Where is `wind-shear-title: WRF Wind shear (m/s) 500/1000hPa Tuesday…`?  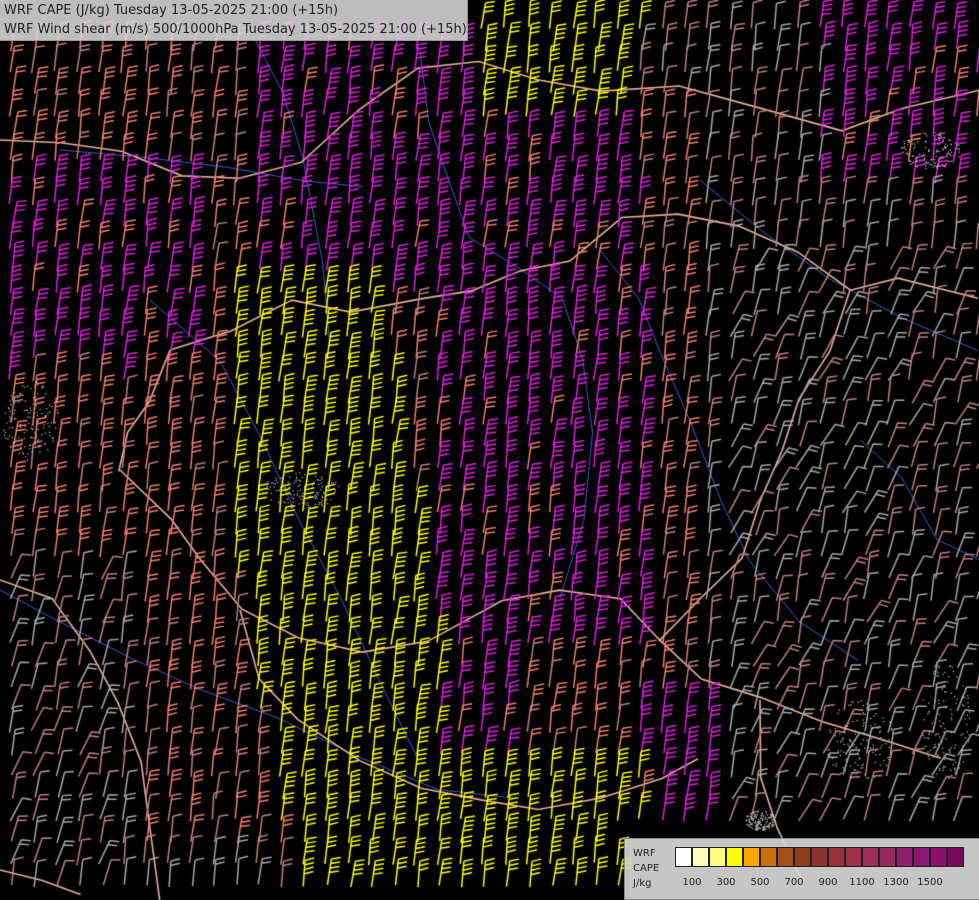 wind-shear-title: WRF Wind shear (m/s) 500/1000hPa Tuesday… is located at coordinates (235, 29).